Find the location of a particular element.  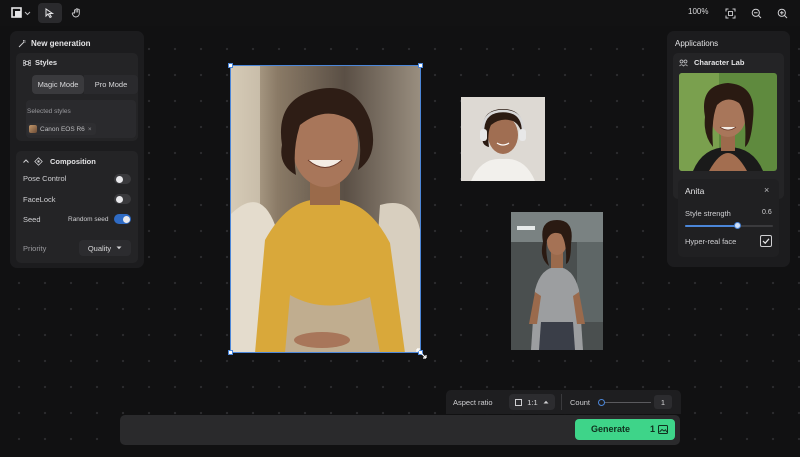

character-portrait-image is located at coordinates (728, 122).